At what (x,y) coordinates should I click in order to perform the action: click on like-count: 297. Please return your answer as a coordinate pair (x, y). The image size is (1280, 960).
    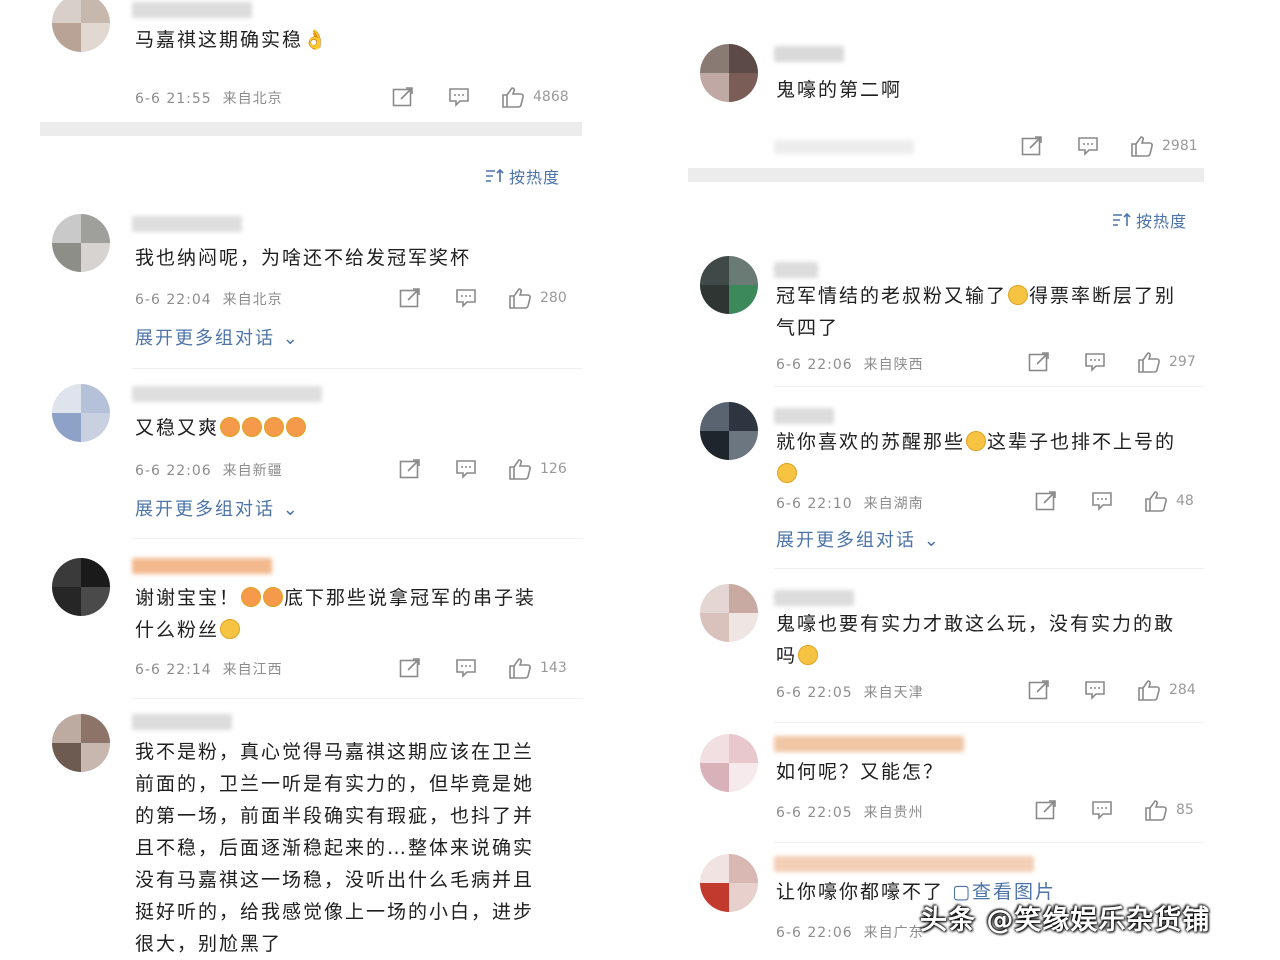
    Looking at the image, I should click on (1182, 362).